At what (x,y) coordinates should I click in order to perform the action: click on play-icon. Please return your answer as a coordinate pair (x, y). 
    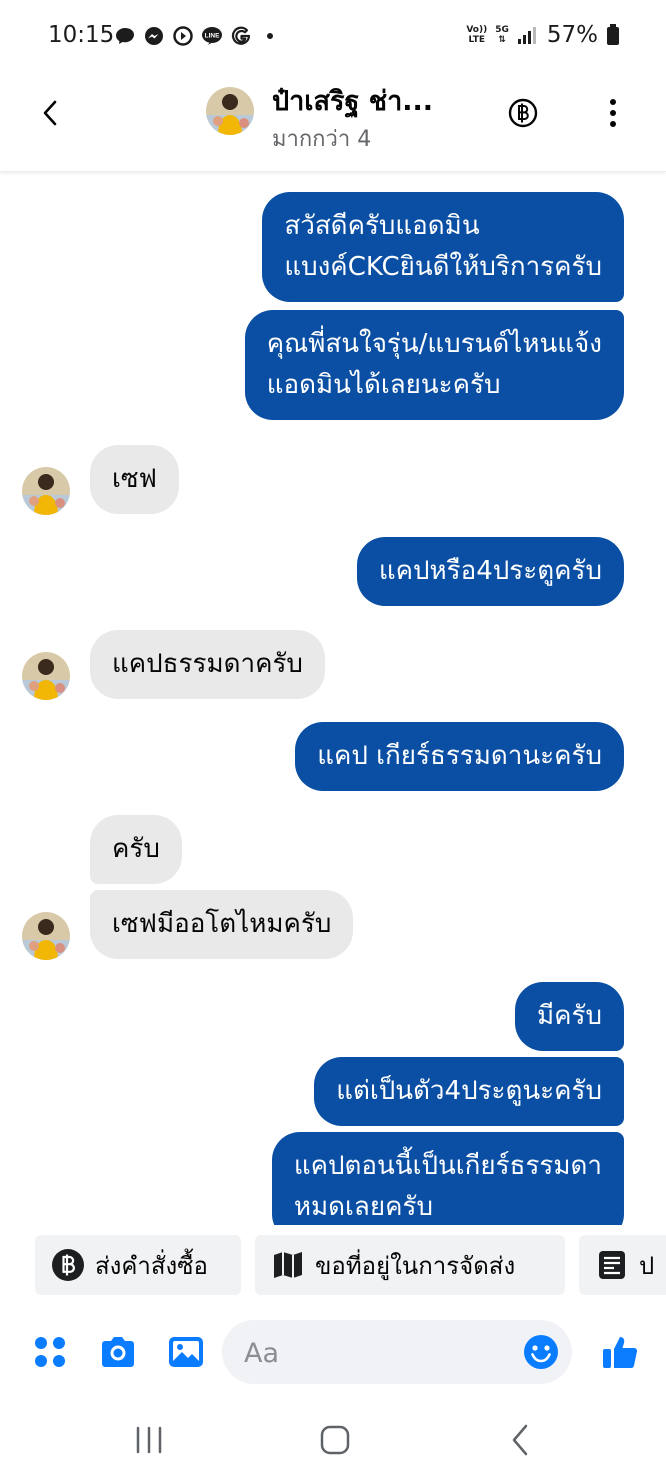
    Looking at the image, I should click on (183, 36).